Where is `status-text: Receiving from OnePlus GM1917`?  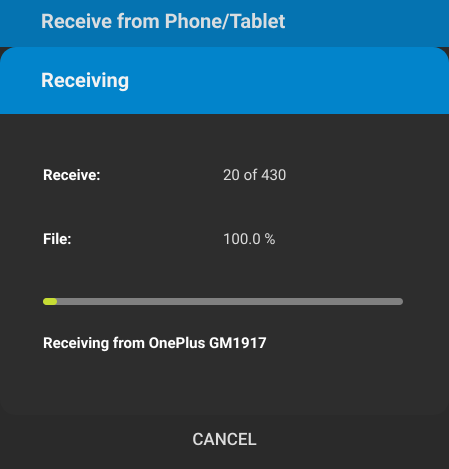
status-text: Receiving from OnePlus GM1917 is located at coordinates (155, 343).